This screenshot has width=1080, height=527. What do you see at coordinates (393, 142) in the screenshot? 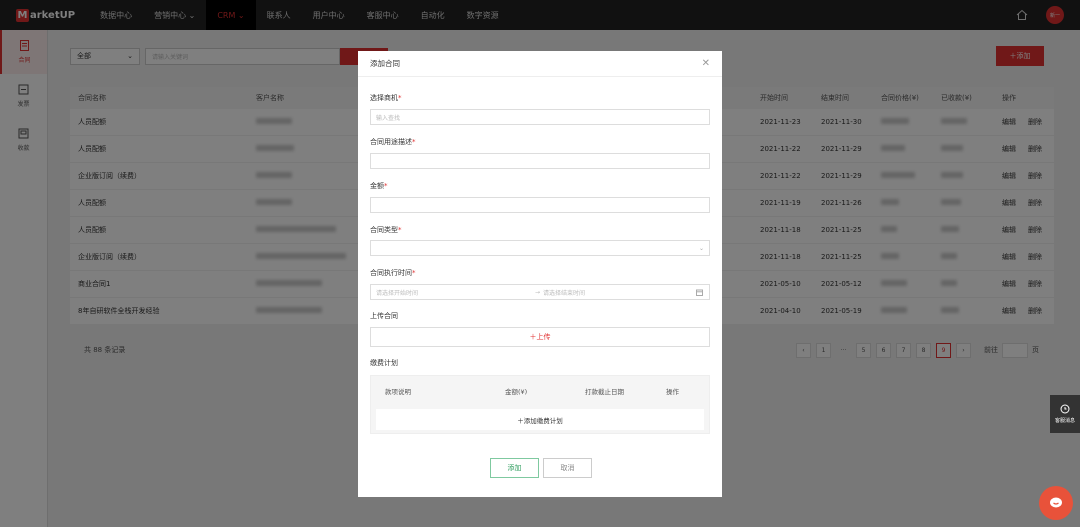
I see `usage-label: 合同用途描述*` at bounding box center [393, 142].